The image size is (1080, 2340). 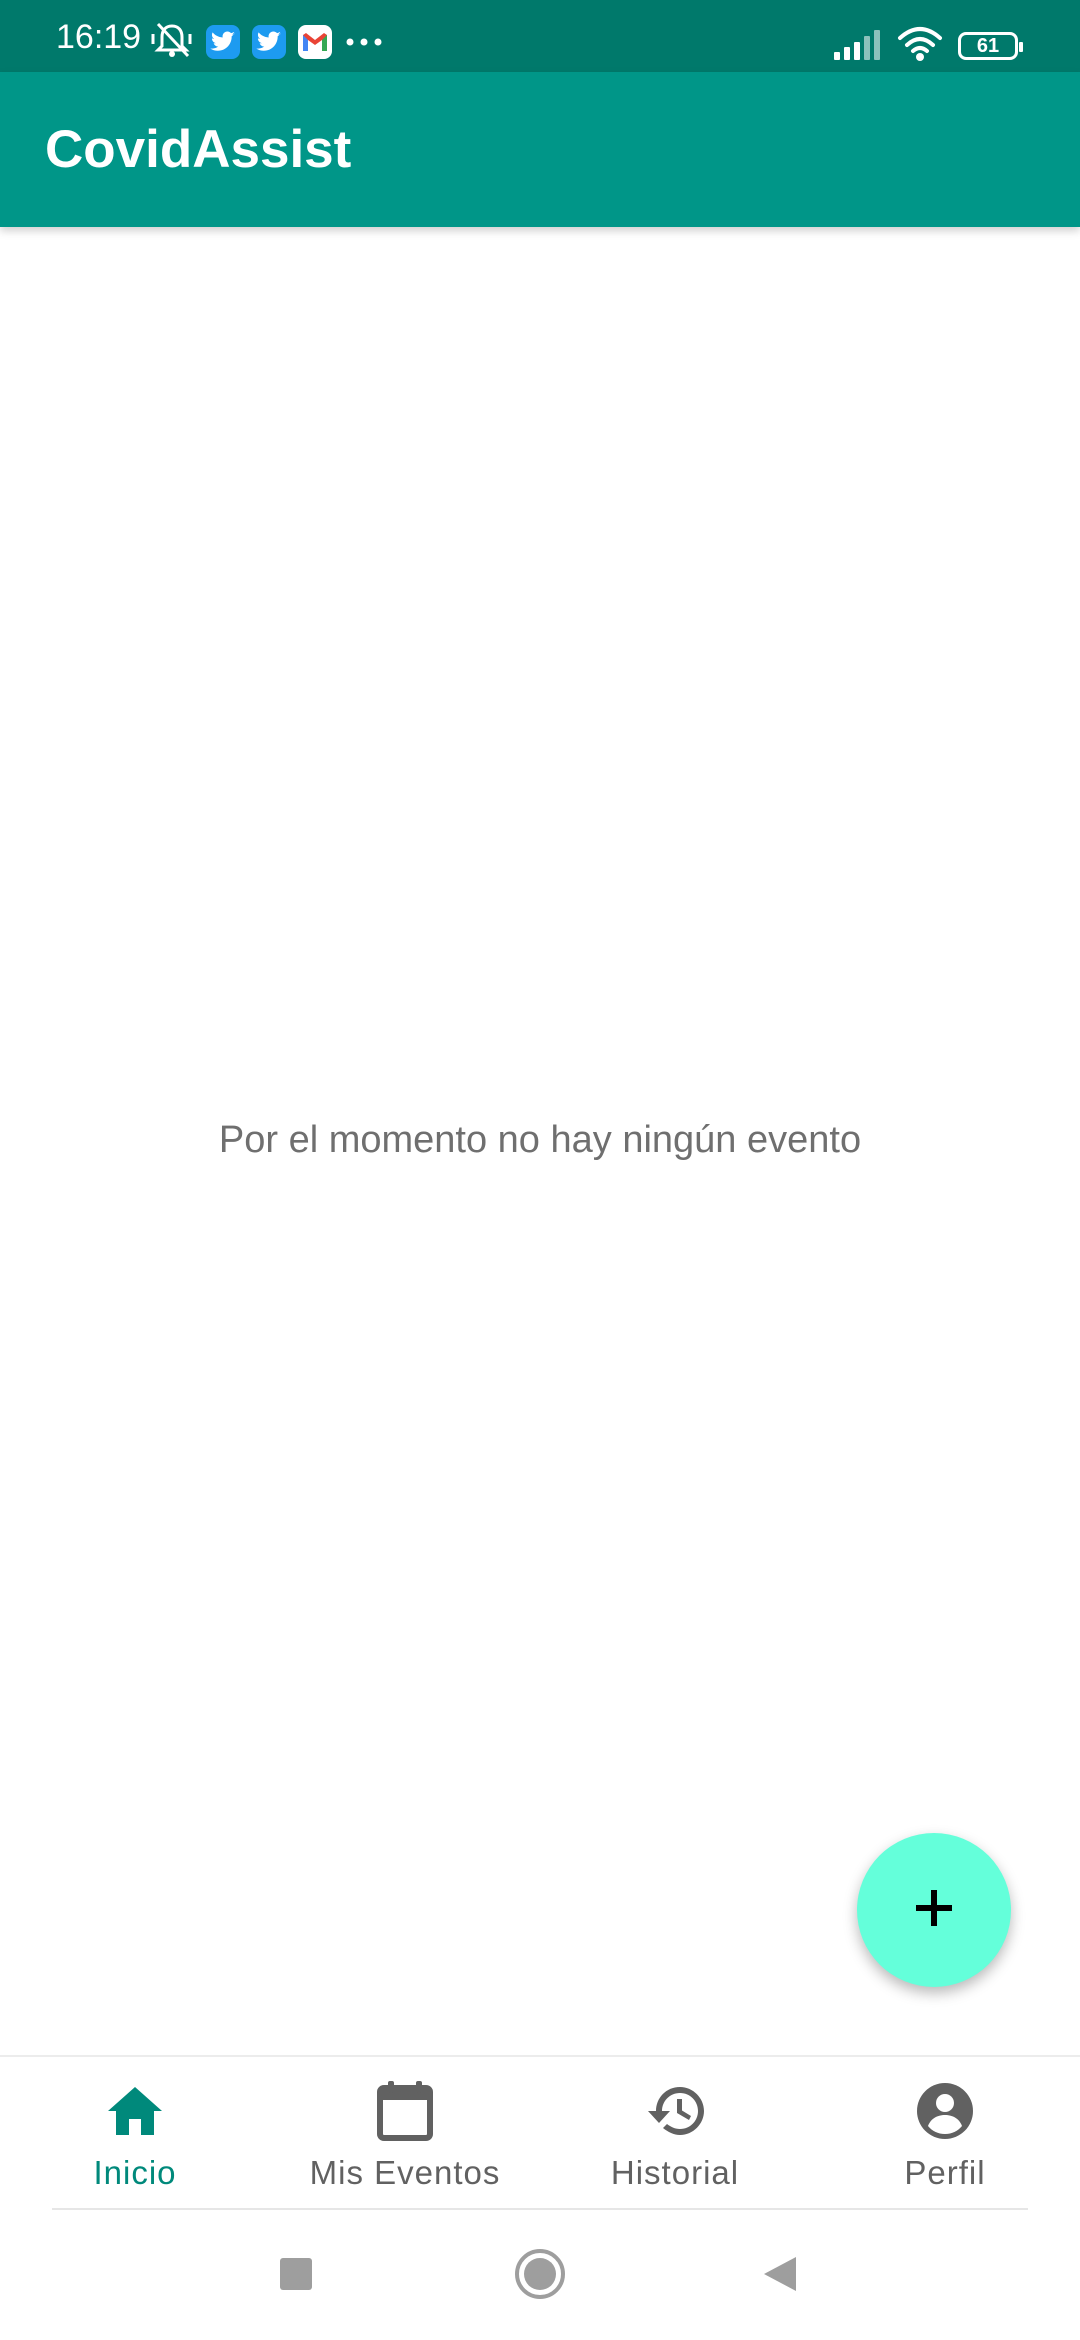 I want to click on bottom-navigation: Inicio Mis Eventos Historial Perfil, so click(x=540, y=2132).